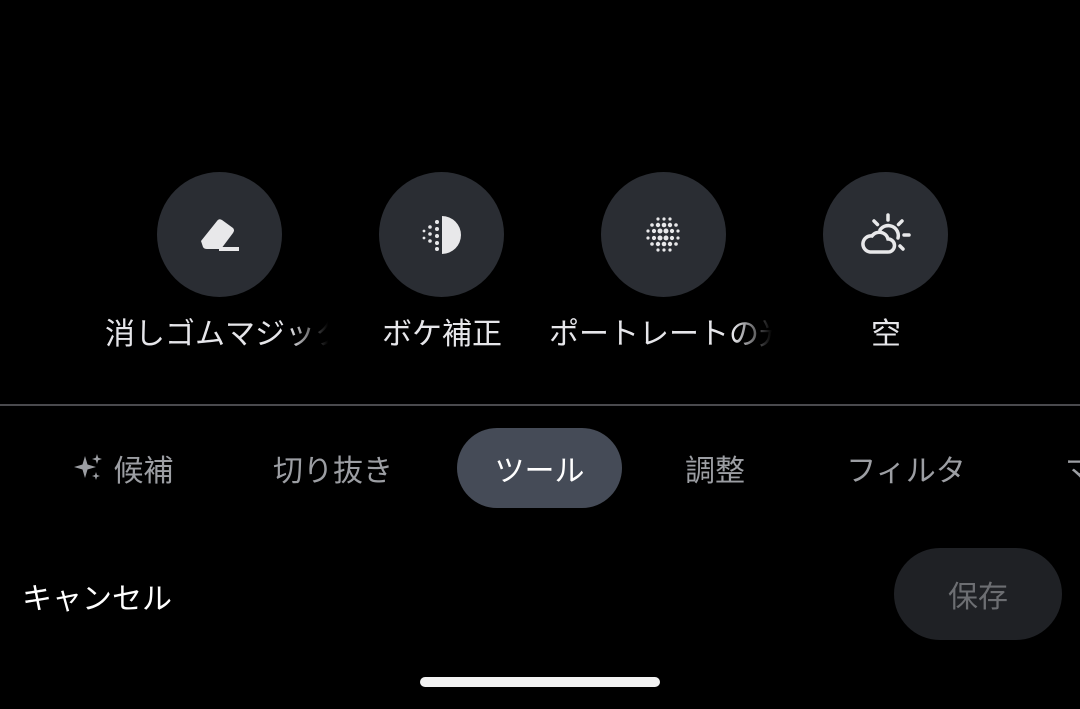  Describe the element at coordinates (540, 682) in the screenshot. I see `home-indicator` at that location.